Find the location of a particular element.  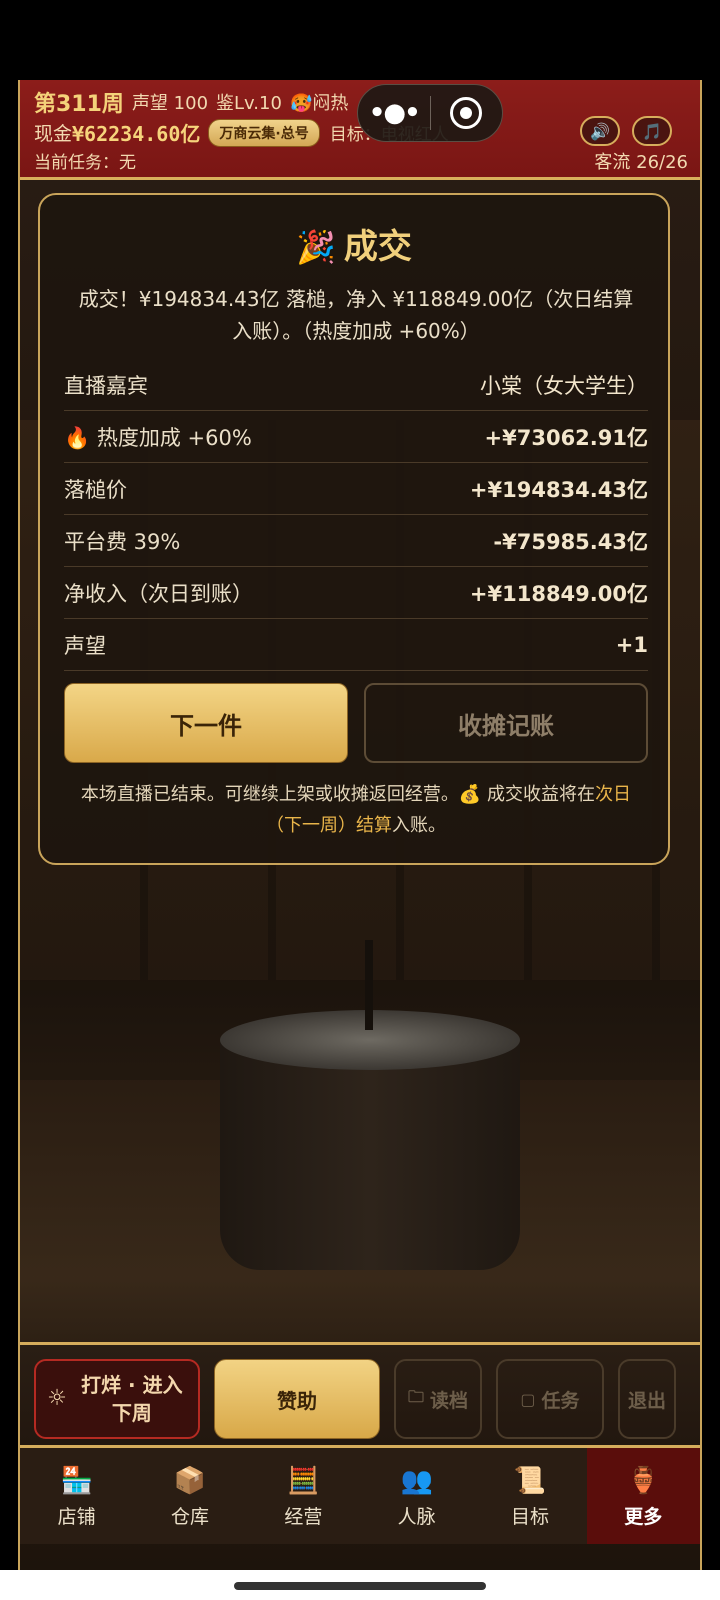

action-bar: ☼ 打烊 · 进入下周 赞助 🗀 读档 ▢ 任务 退出 is located at coordinates (360, 1395).